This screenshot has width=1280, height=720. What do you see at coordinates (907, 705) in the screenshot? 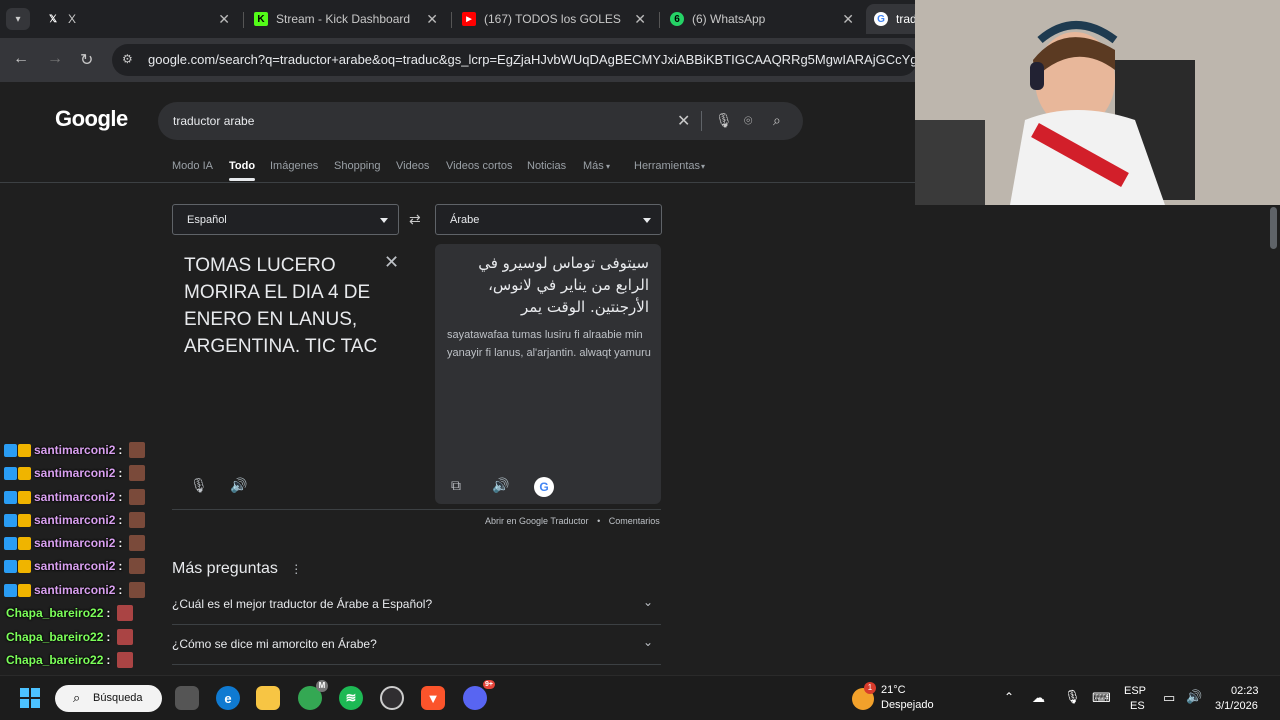
I see `weather-desc: Despejado` at bounding box center [907, 705].